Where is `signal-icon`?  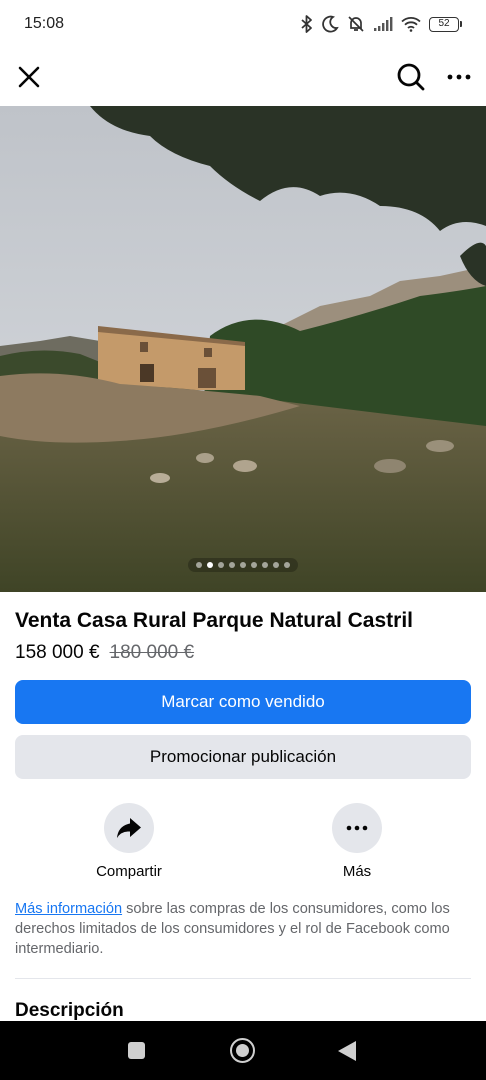
signal-icon is located at coordinates (383, 24).